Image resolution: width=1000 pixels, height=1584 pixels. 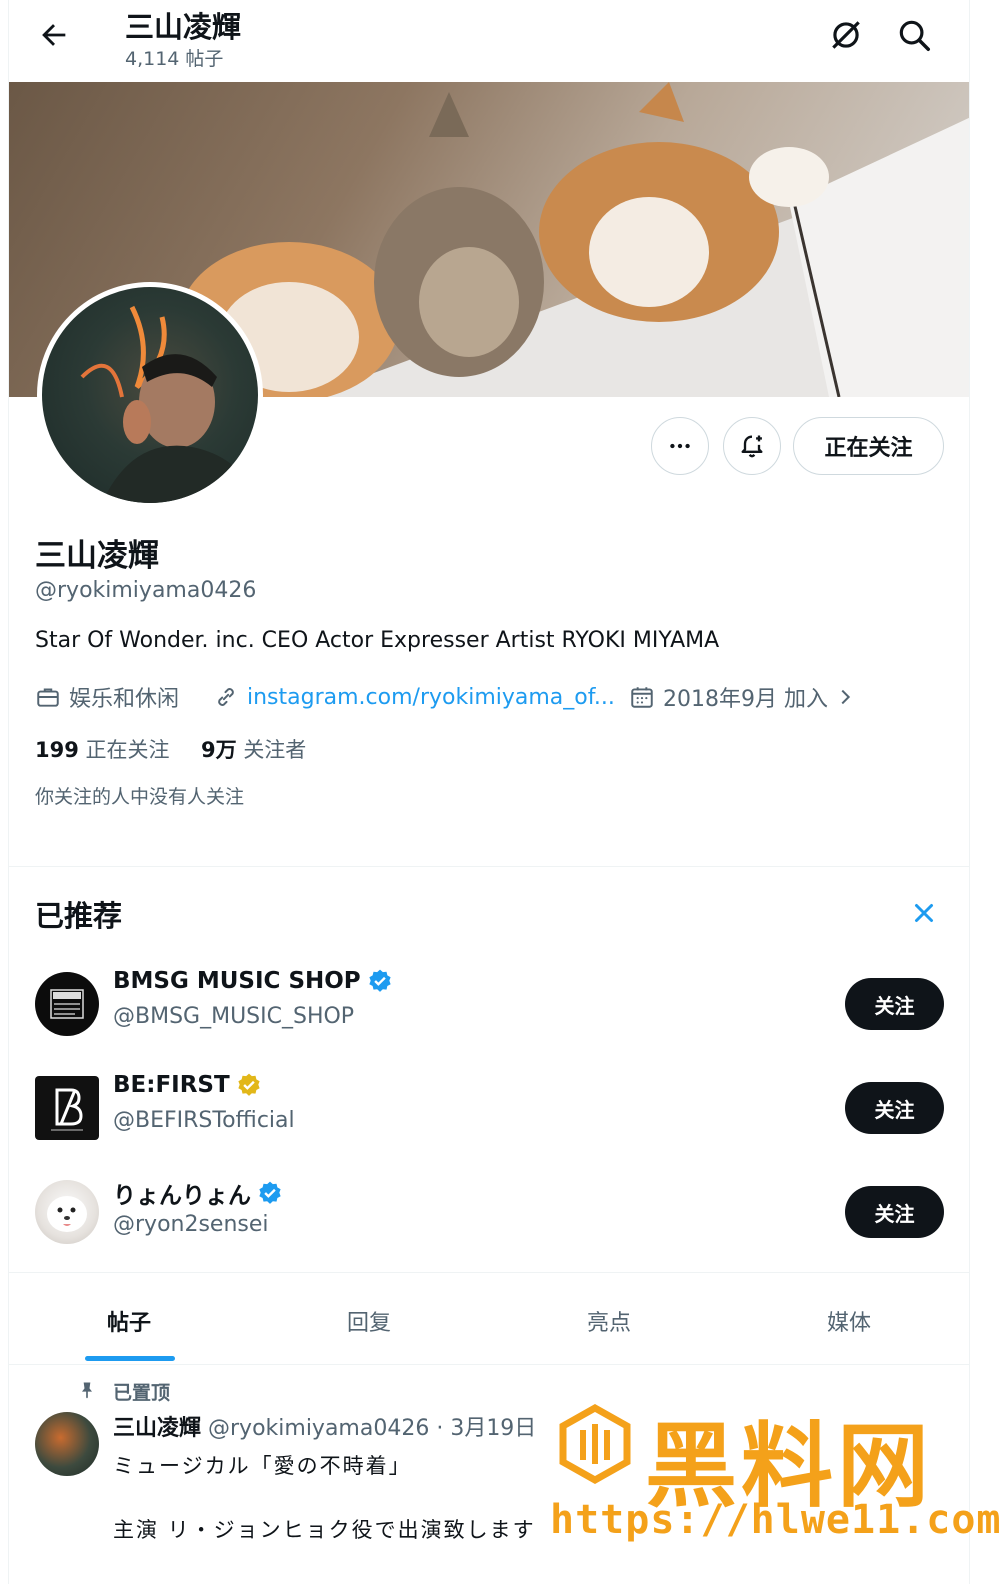 I want to click on recommended-name-row: BMSG MUSIC SHOP, so click(x=253, y=981).